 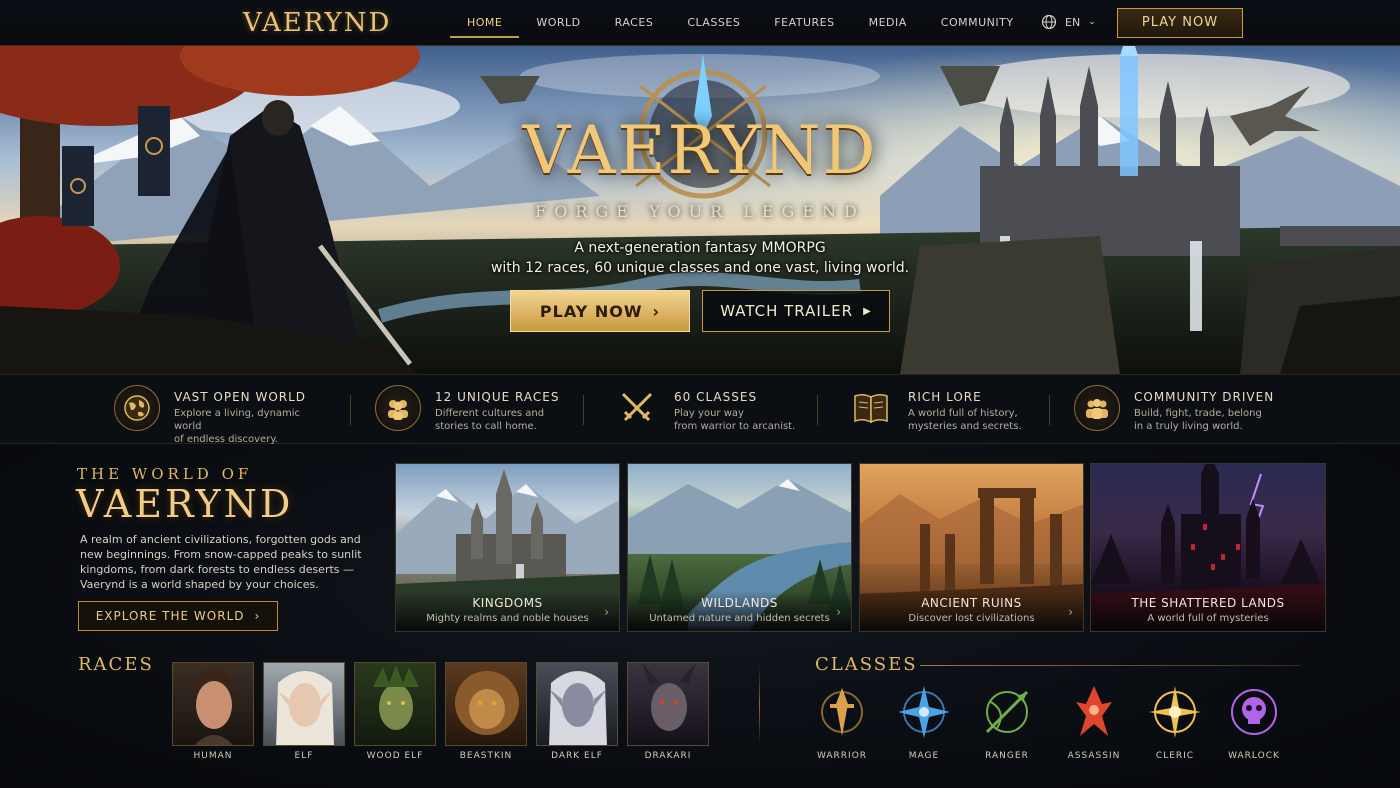 What do you see at coordinates (170, 616) in the screenshot?
I see `explore-world-label: EXPLORE THE WORLD` at bounding box center [170, 616].